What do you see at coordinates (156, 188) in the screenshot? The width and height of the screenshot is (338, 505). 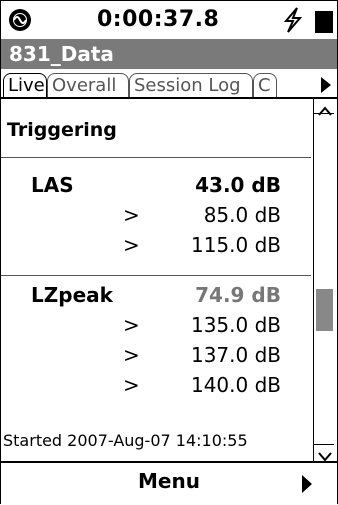 I see `las-row: LAS 43.0 dB` at bounding box center [156, 188].